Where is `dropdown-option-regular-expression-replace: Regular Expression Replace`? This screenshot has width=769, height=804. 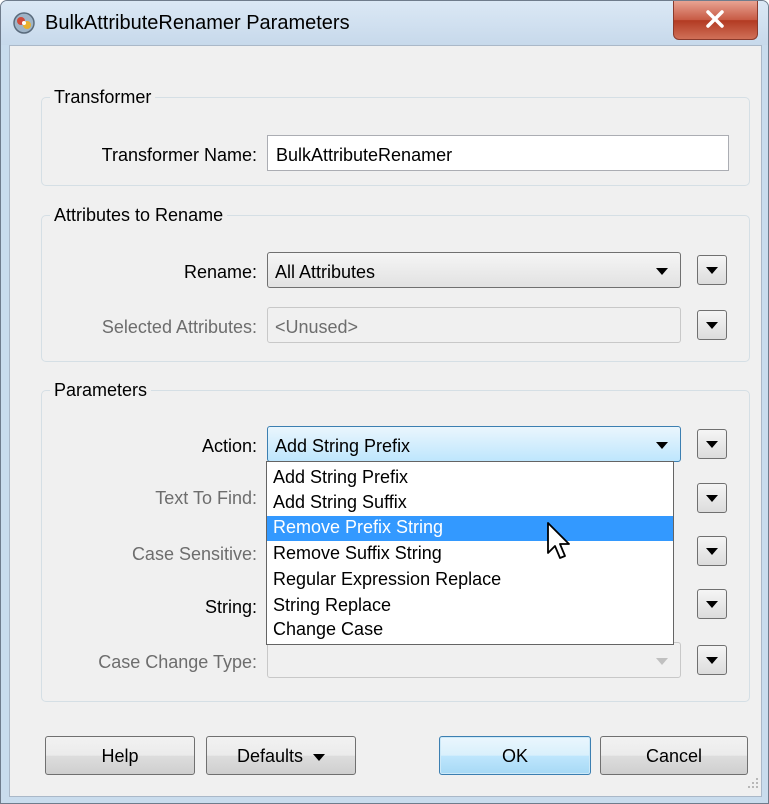 dropdown-option-regular-expression-replace: Regular Expression Replace is located at coordinates (470, 580).